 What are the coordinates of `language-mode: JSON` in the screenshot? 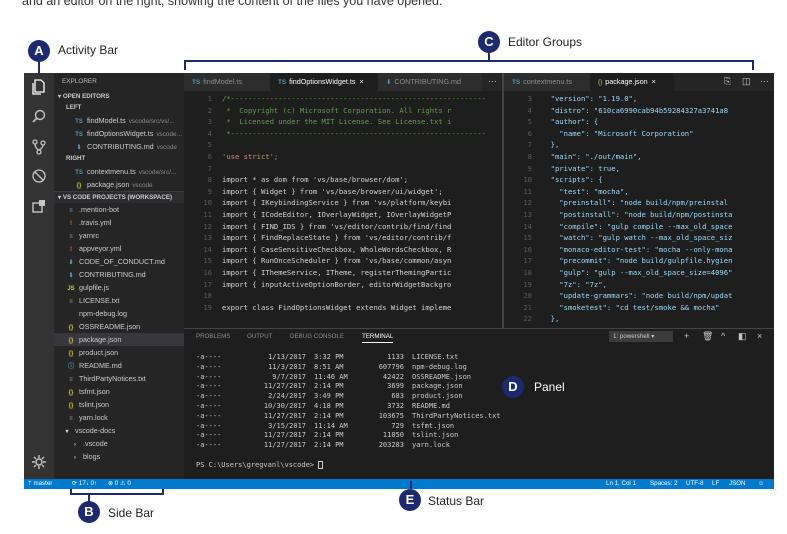 It's located at (737, 484).